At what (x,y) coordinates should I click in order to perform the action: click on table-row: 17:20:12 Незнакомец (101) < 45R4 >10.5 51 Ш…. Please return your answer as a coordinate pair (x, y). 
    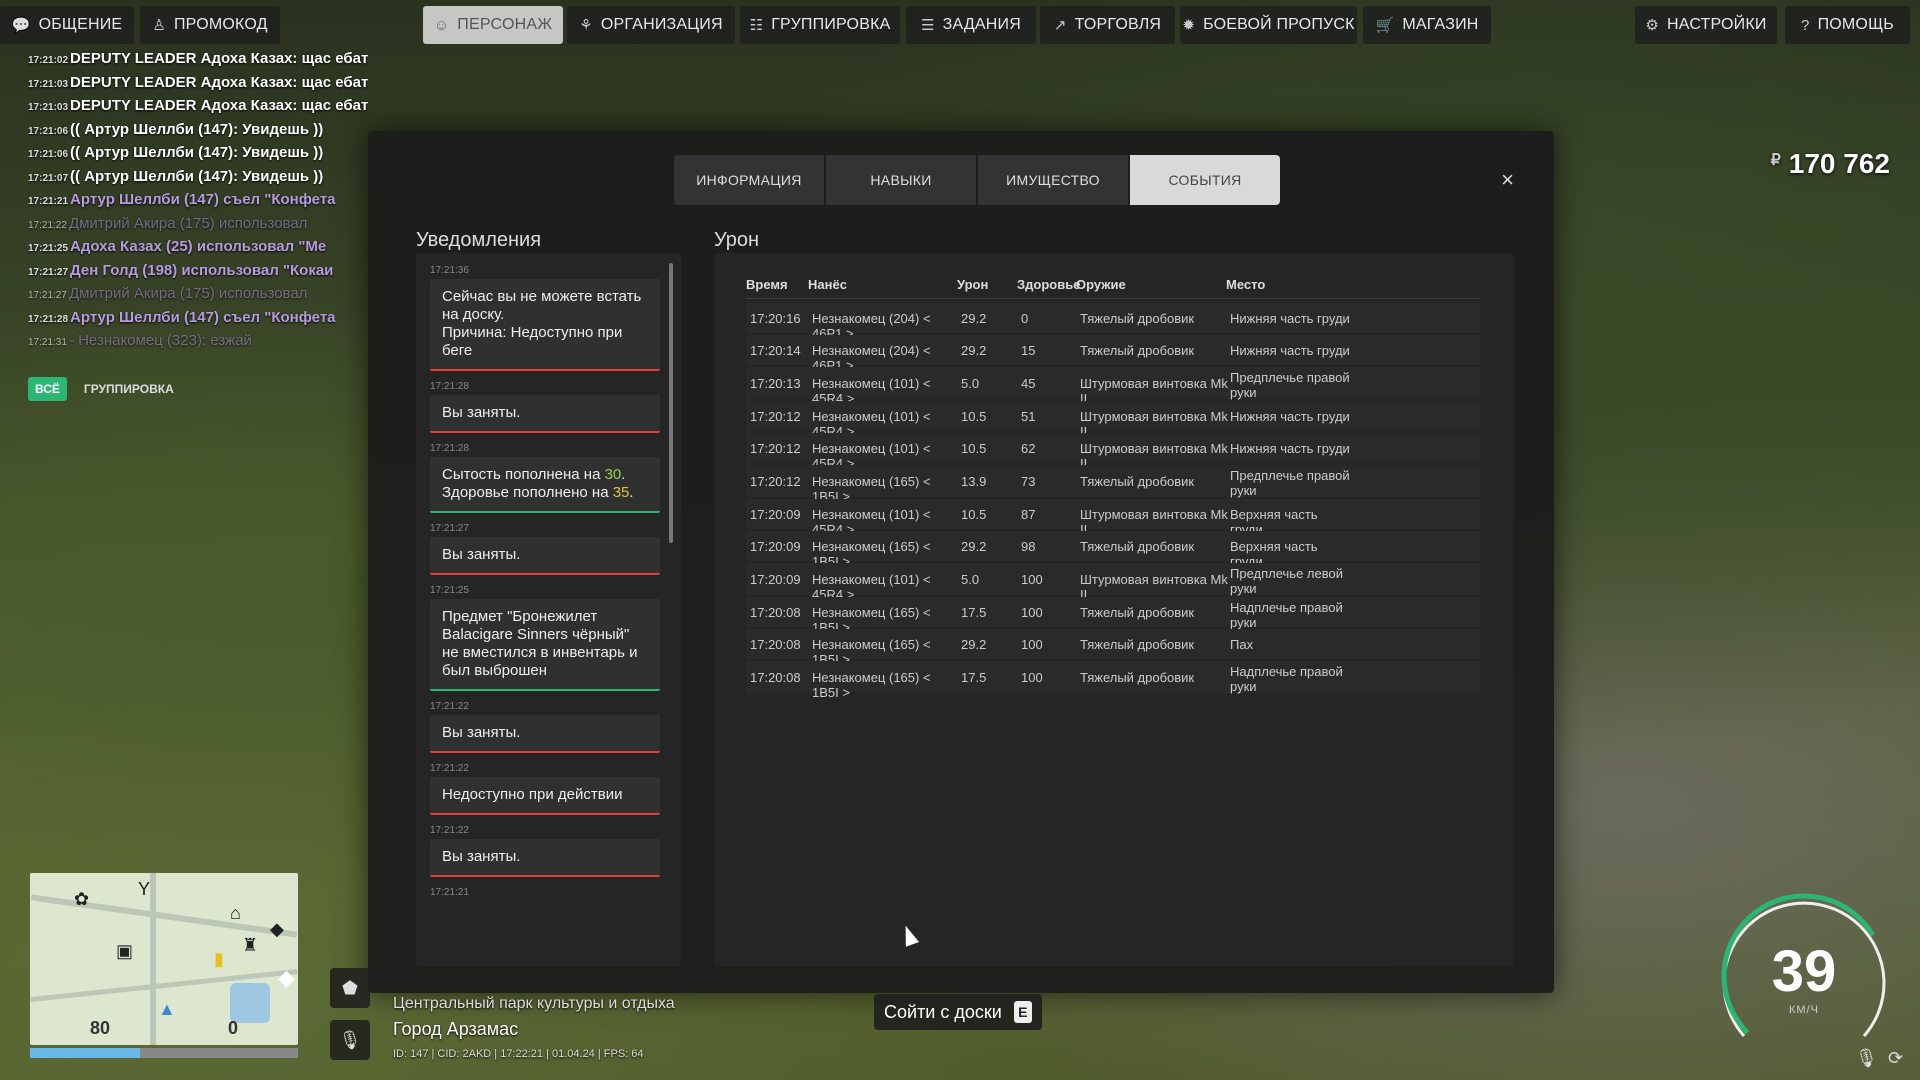
    Looking at the image, I should click on (1113, 420).